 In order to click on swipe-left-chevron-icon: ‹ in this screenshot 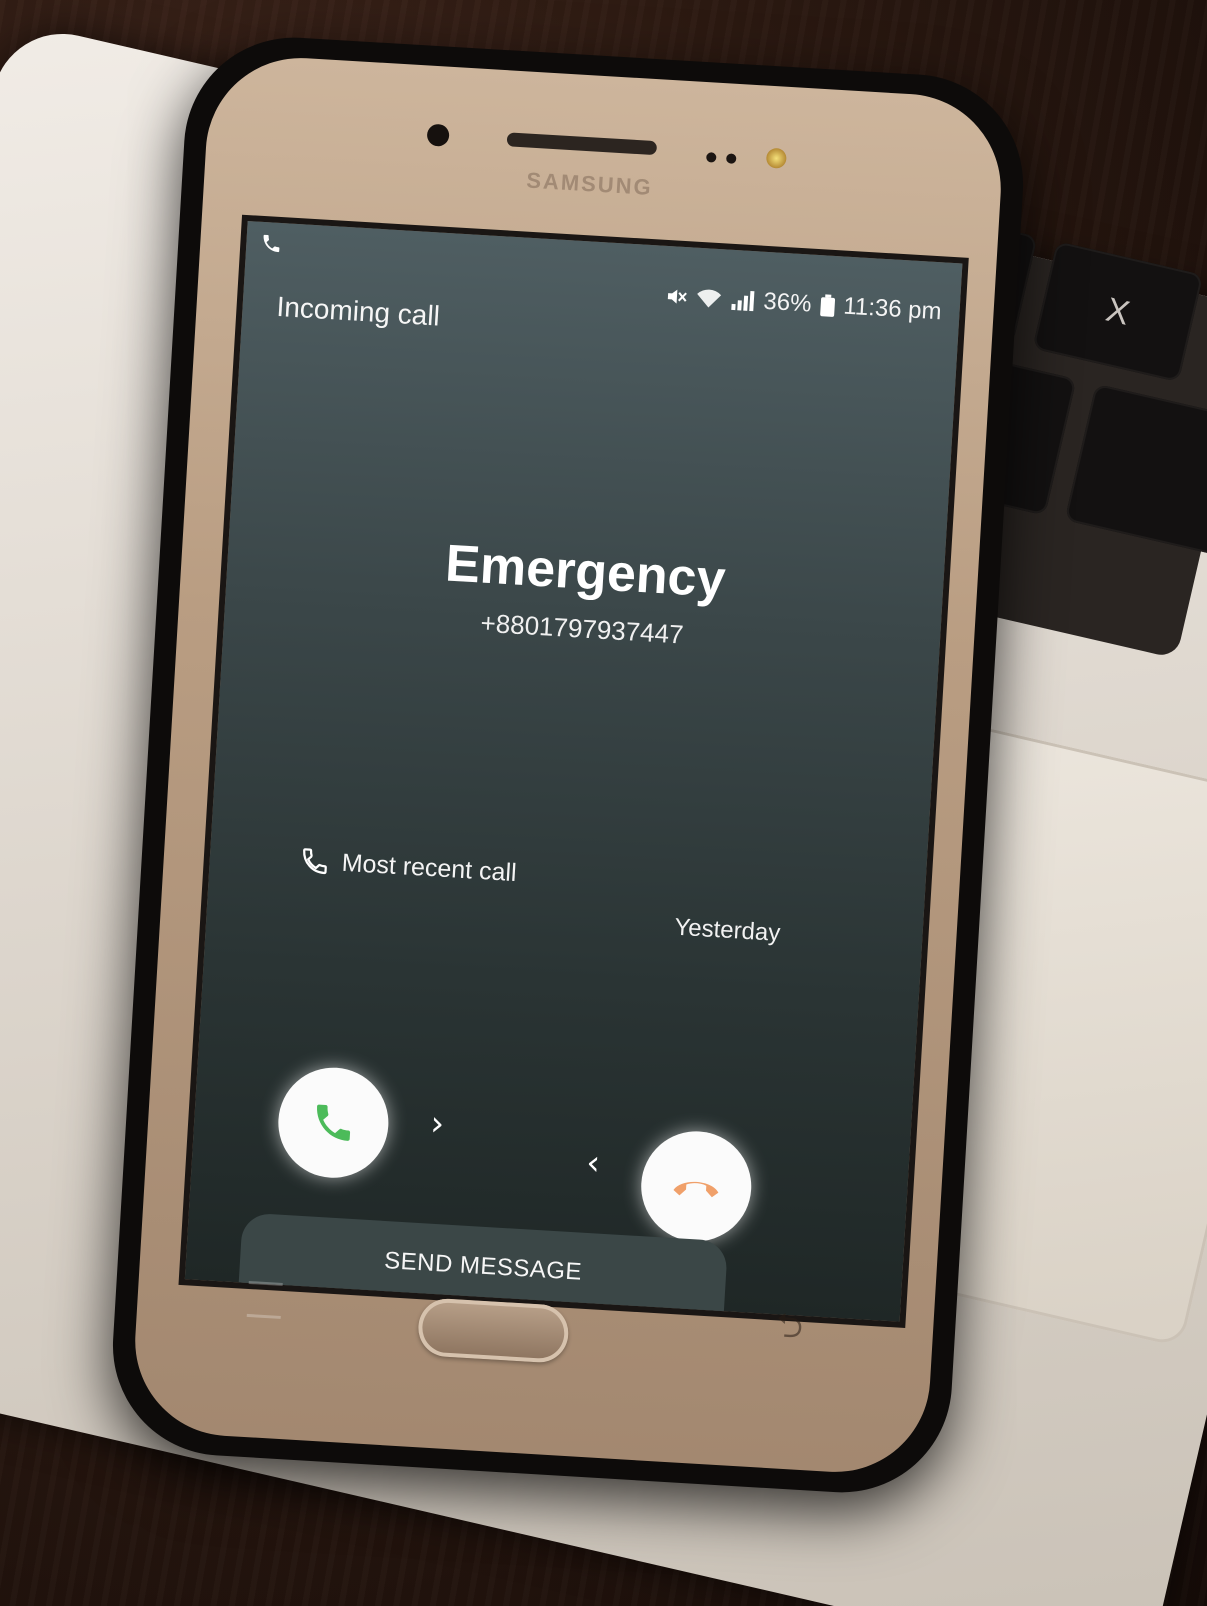, I will do `click(593, 1163)`.